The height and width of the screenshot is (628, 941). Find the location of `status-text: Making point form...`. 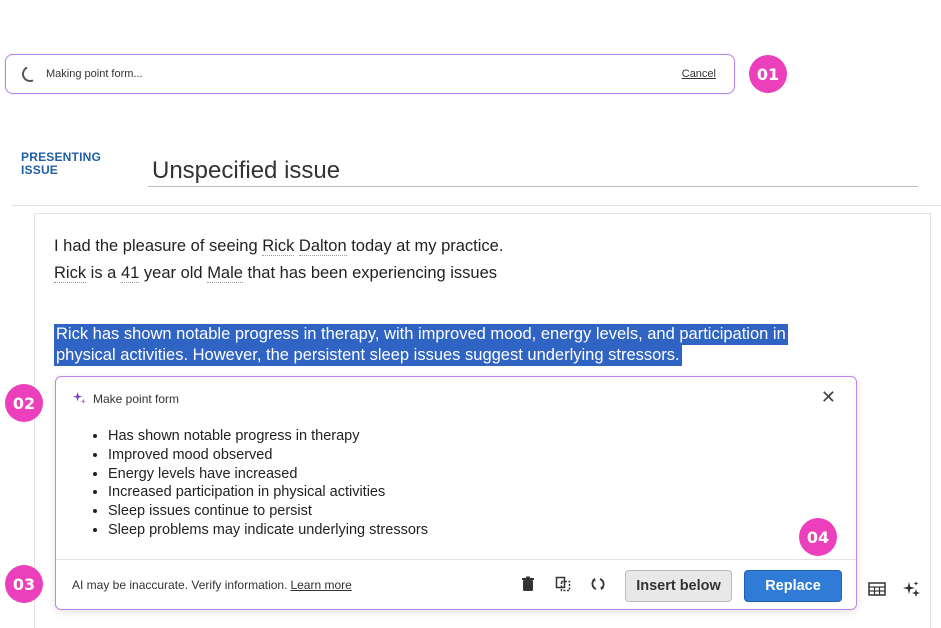

status-text: Making point form... is located at coordinates (94, 74).